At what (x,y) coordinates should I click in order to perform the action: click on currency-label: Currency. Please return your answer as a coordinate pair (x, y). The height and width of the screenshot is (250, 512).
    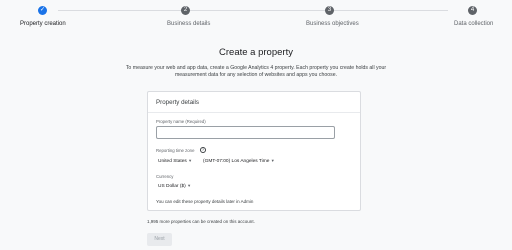
    Looking at the image, I should click on (165, 176).